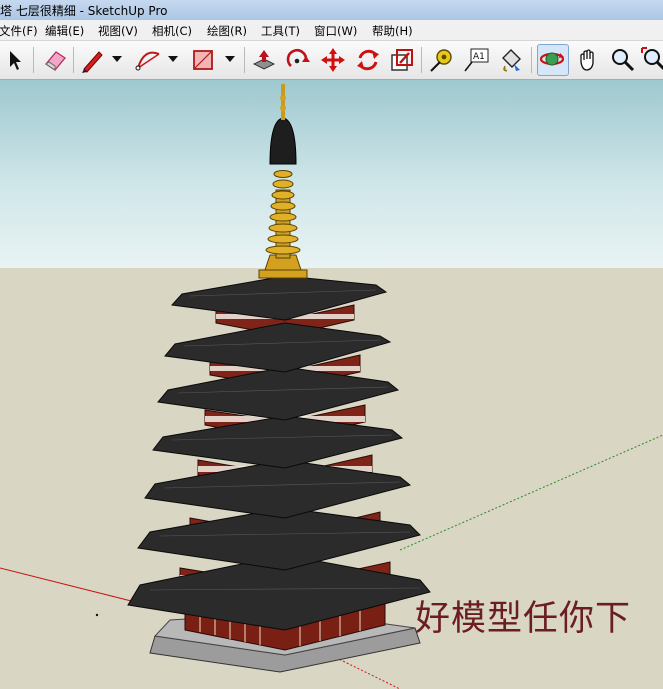 This screenshot has width=663, height=689. I want to click on arc-icon, so click(148, 60).